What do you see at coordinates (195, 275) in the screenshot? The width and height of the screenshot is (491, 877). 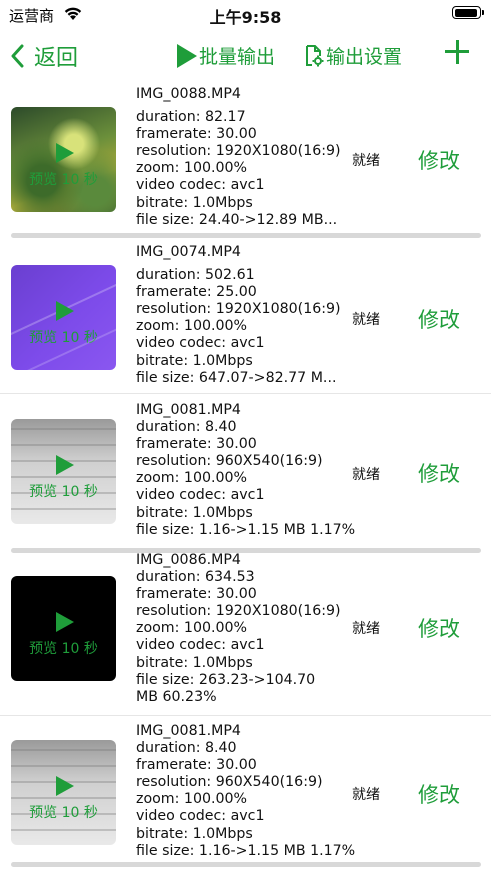 I see `duration: duration: 502.61` at bounding box center [195, 275].